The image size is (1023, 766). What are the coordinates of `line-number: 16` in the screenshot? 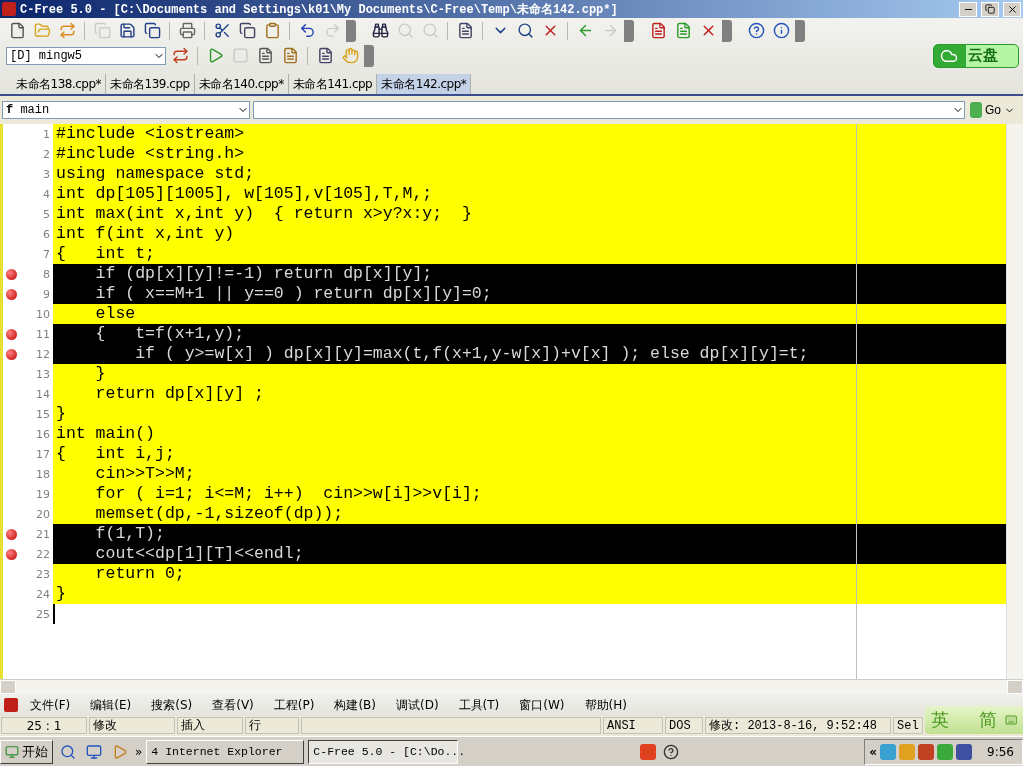 It's located at (43, 434).